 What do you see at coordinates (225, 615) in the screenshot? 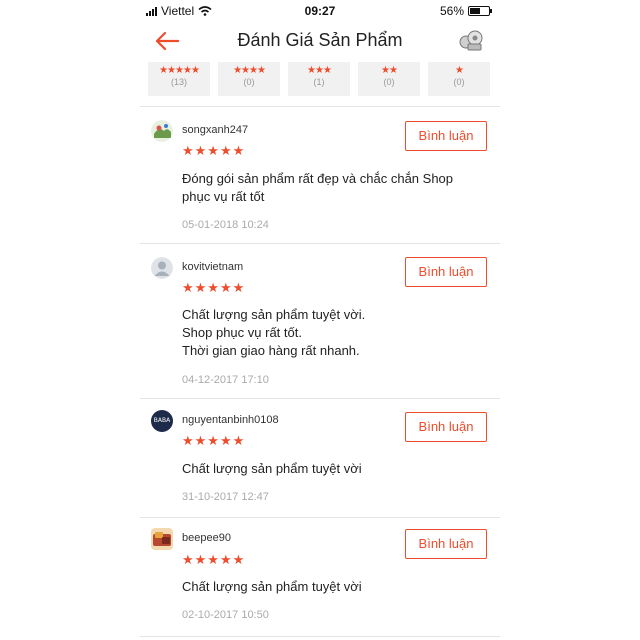
I see `review-date: 02-10-2017 10:50` at bounding box center [225, 615].